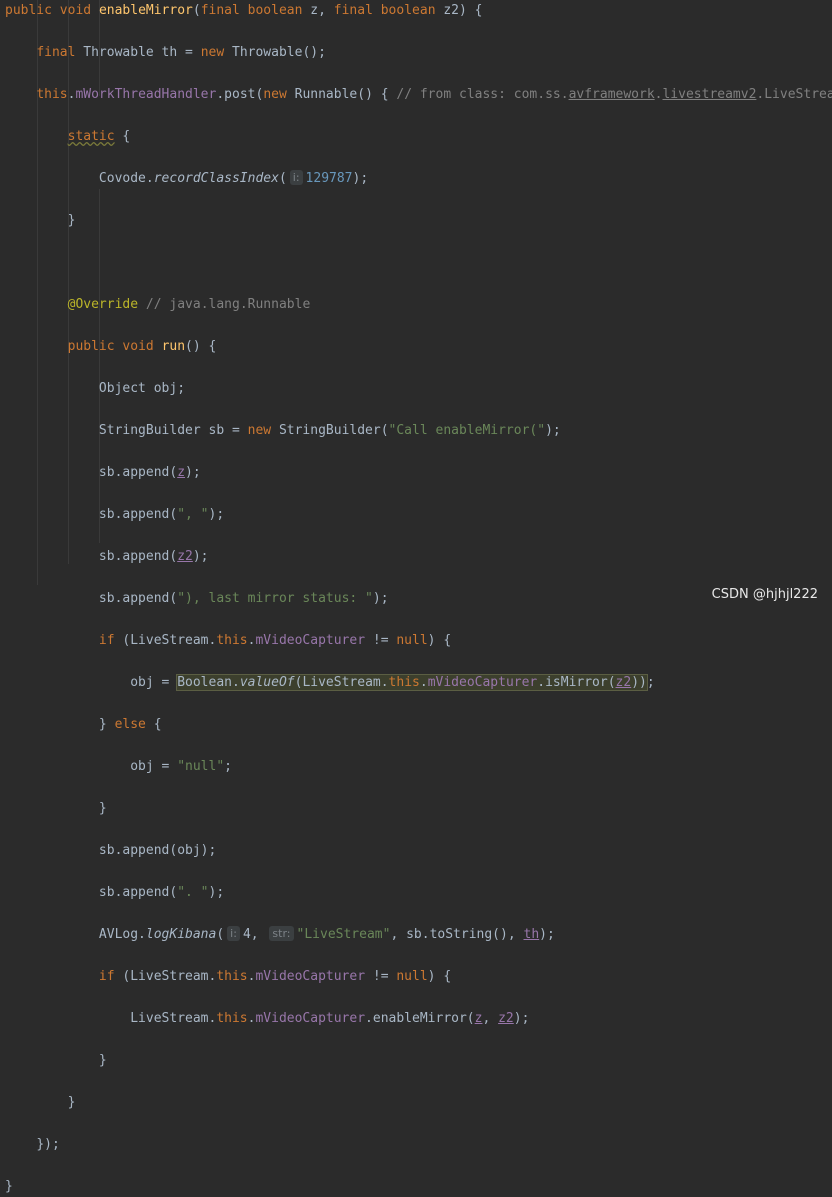 This screenshot has width=832, height=1197. What do you see at coordinates (418, 388) in the screenshot?
I see `code-line-10: Object obj;` at bounding box center [418, 388].